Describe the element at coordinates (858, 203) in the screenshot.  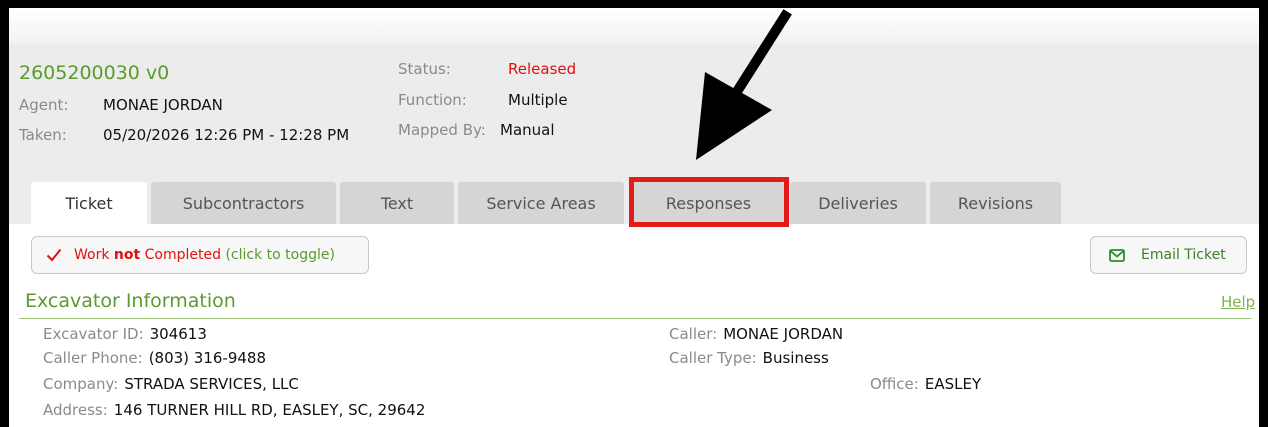
I see `tab-deliveries: Deliveries` at that location.